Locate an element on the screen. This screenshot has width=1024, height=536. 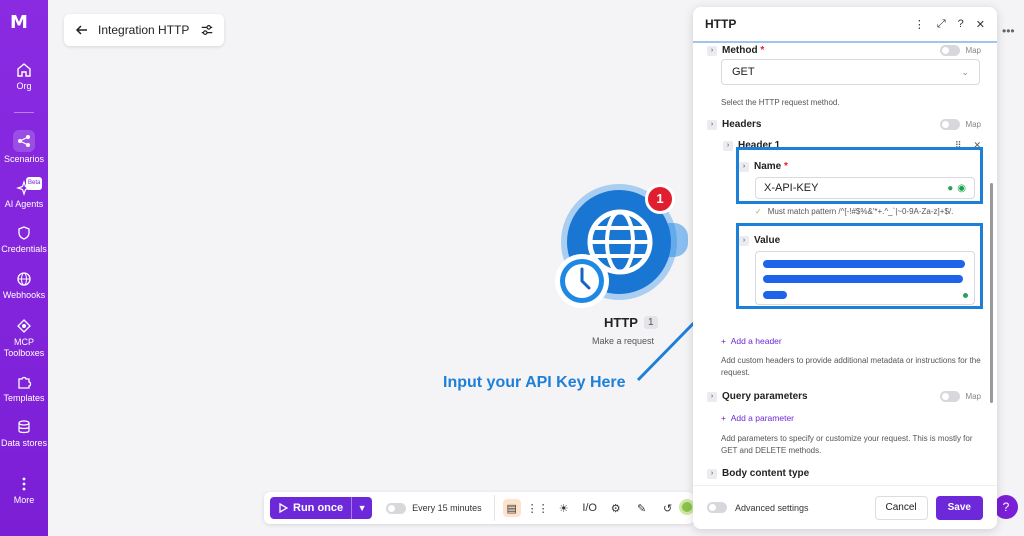
add-parameter-link: + Add a parameter is located at coordinates (757, 418).